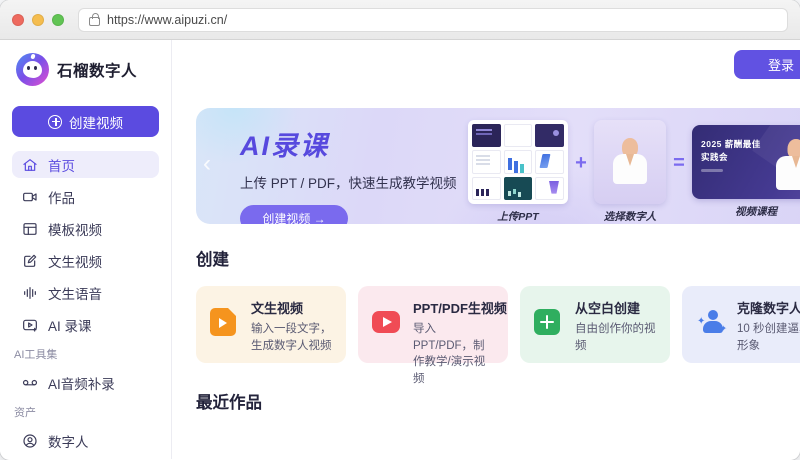 The image size is (800, 460). What do you see at coordinates (36, 355) in the screenshot?
I see `section-ai-tools-label: AI工具集` at bounding box center [36, 355].